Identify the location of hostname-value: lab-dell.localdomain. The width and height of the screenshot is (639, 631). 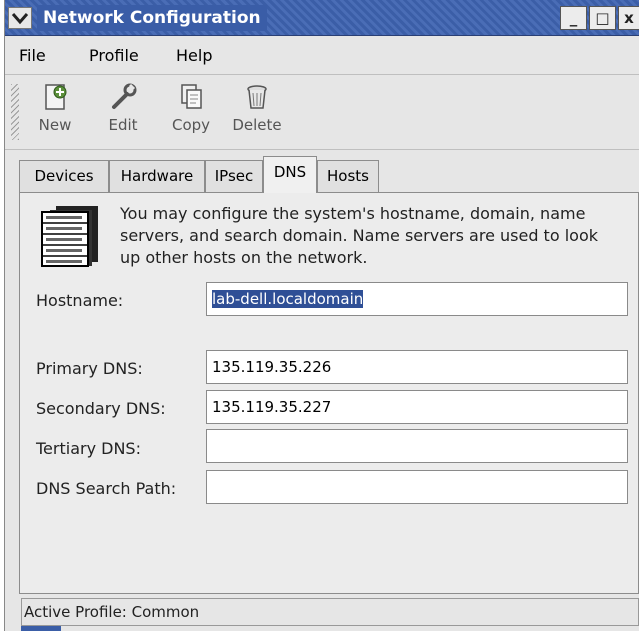
(288, 299).